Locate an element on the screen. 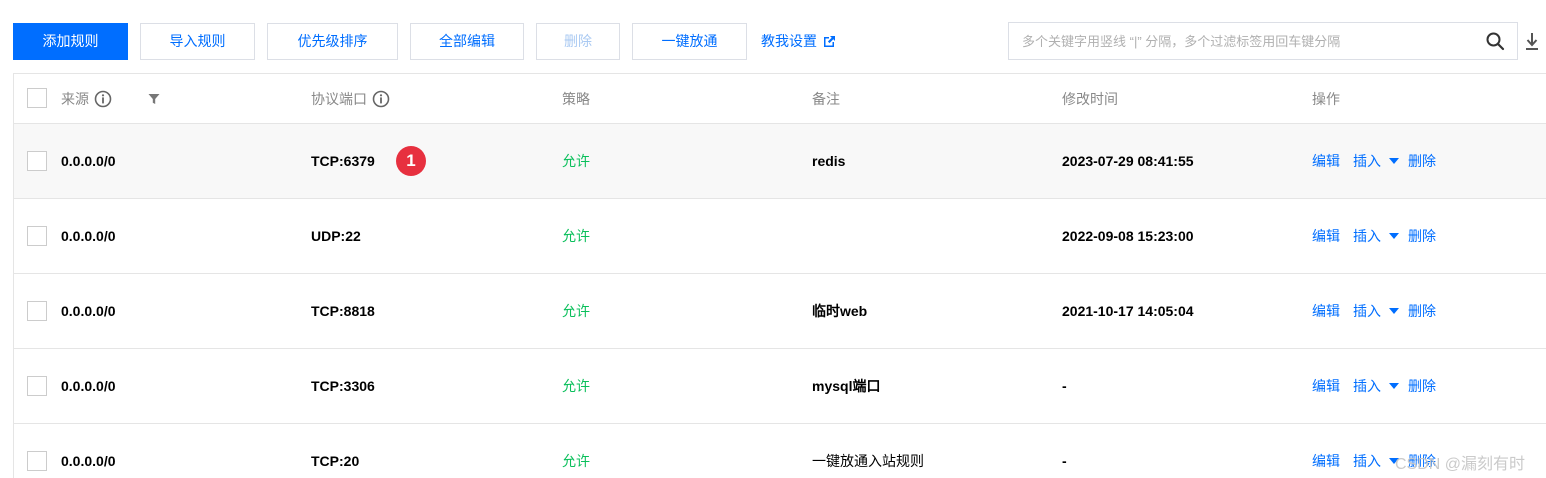 The width and height of the screenshot is (1546, 478). protocol-port-cell: TCP:20 is located at coordinates (335, 461).